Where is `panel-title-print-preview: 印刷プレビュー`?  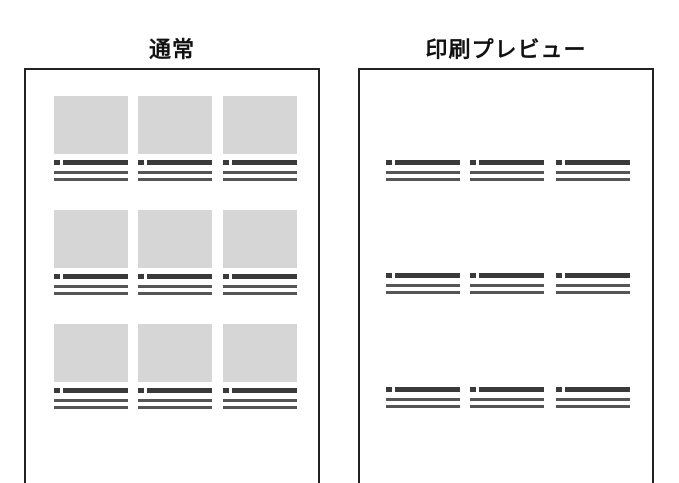 panel-title-print-preview: 印刷プレビュー is located at coordinates (506, 50).